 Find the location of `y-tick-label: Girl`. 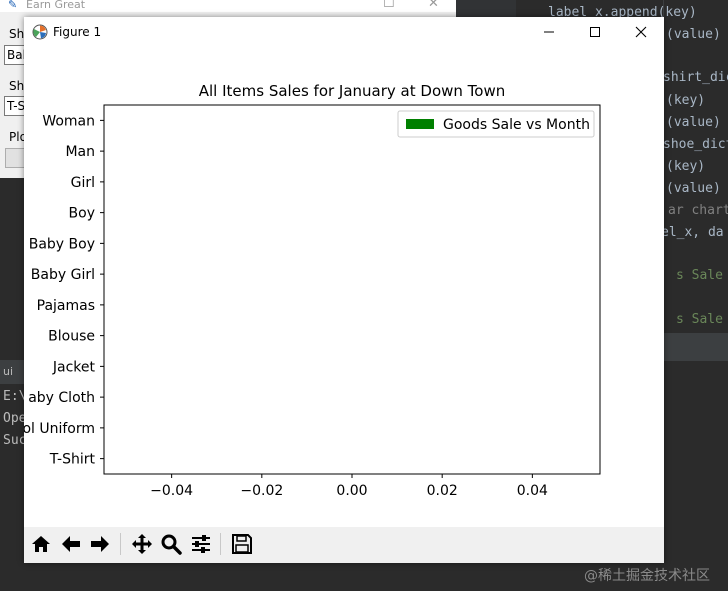

y-tick-label: Girl is located at coordinates (83, 183).